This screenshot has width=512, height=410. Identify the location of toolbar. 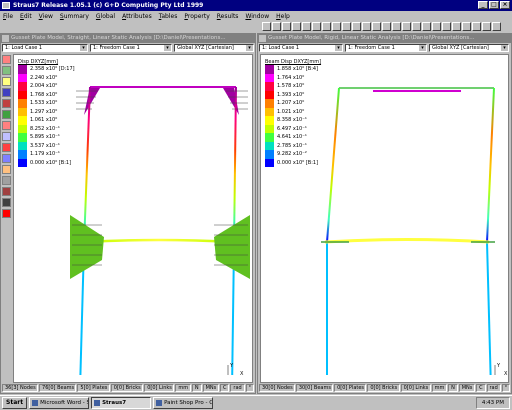
(256, 26).